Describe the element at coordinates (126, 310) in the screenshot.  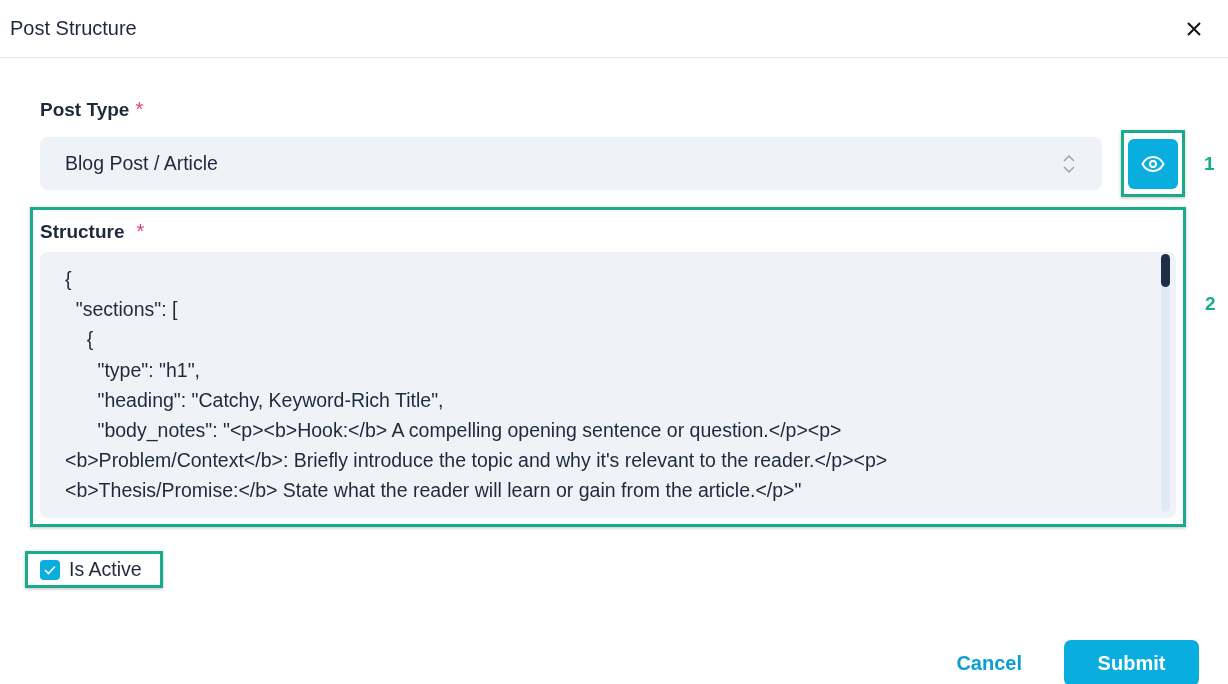
I see `code-line: "sections": [` at that location.